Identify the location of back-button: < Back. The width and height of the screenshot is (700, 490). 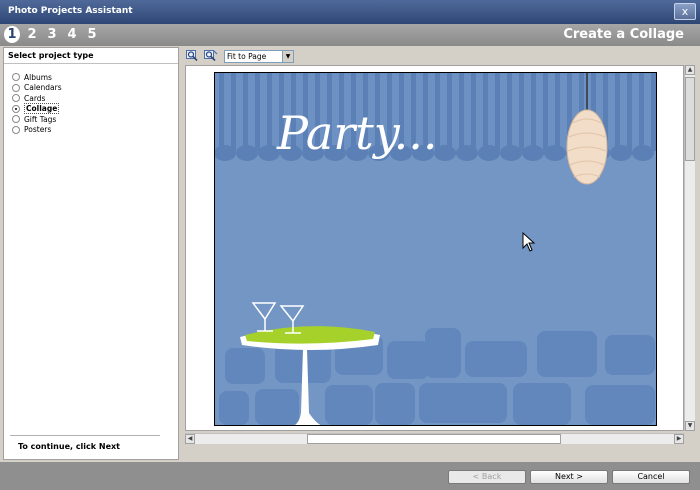
(487, 477).